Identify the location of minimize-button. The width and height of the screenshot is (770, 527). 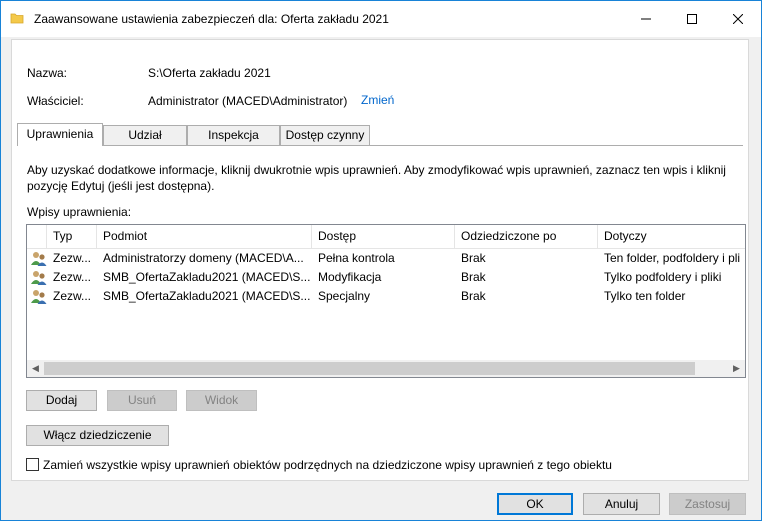
(646, 19).